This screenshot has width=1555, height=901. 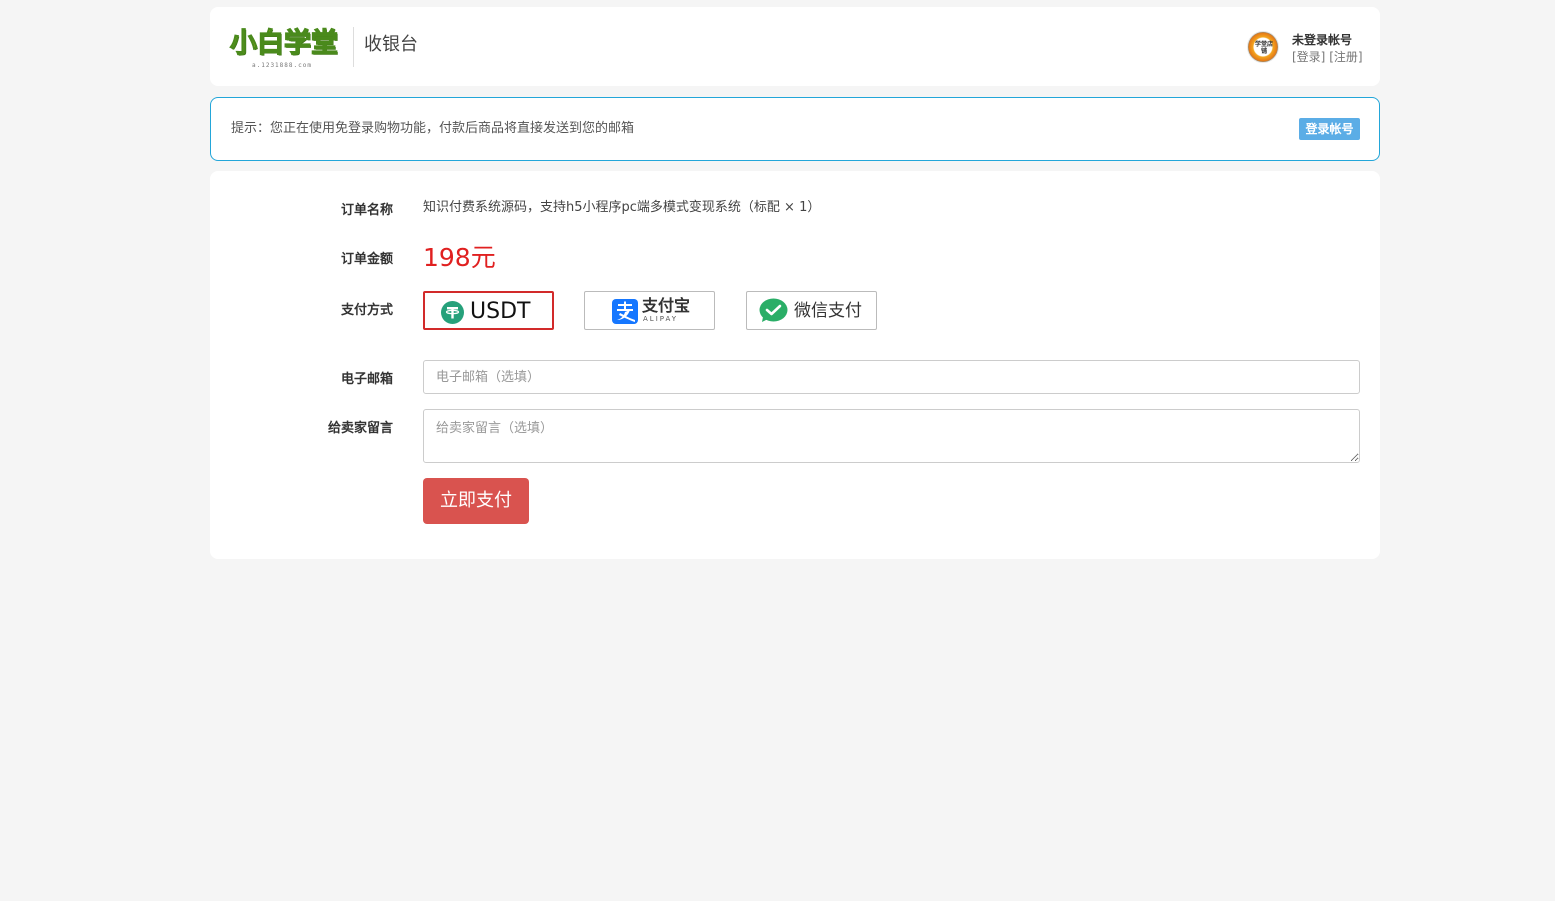 What do you see at coordinates (391, 44) in the screenshot?
I see `page-title: 收银台` at bounding box center [391, 44].